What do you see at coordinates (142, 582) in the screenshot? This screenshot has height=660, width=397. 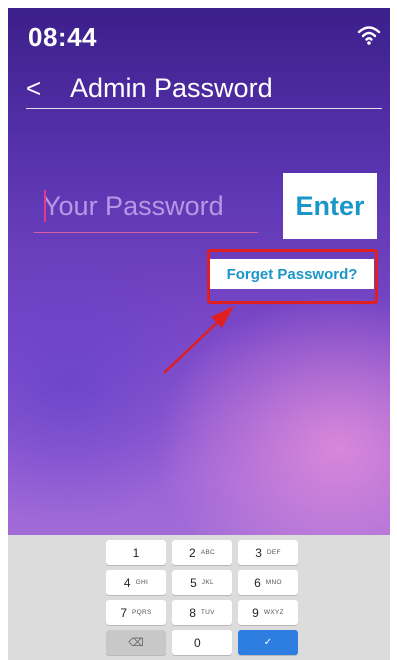 I see `key-letters: GHI` at bounding box center [142, 582].